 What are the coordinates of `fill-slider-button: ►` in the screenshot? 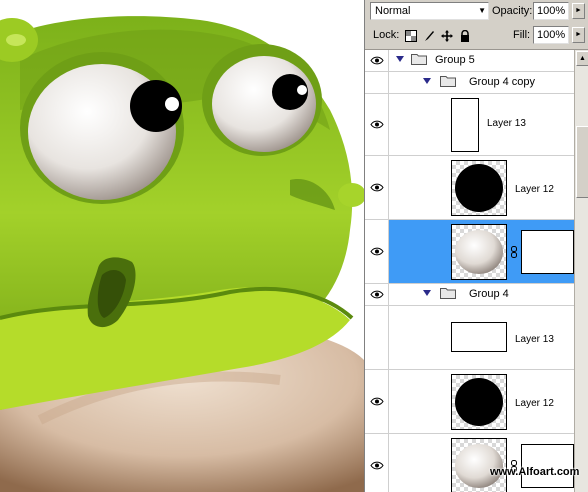 It's located at (578, 35).